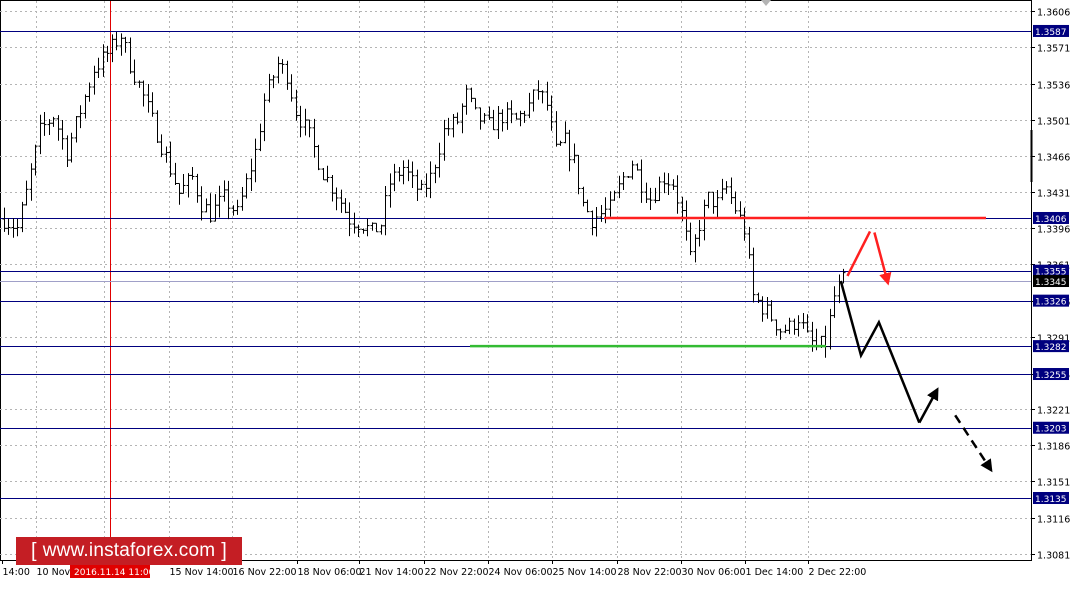 The height and width of the screenshot is (589, 1072). What do you see at coordinates (1053, 447) in the screenshot?
I see `y-tick-label: 1.3186` at bounding box center [1053, 447].